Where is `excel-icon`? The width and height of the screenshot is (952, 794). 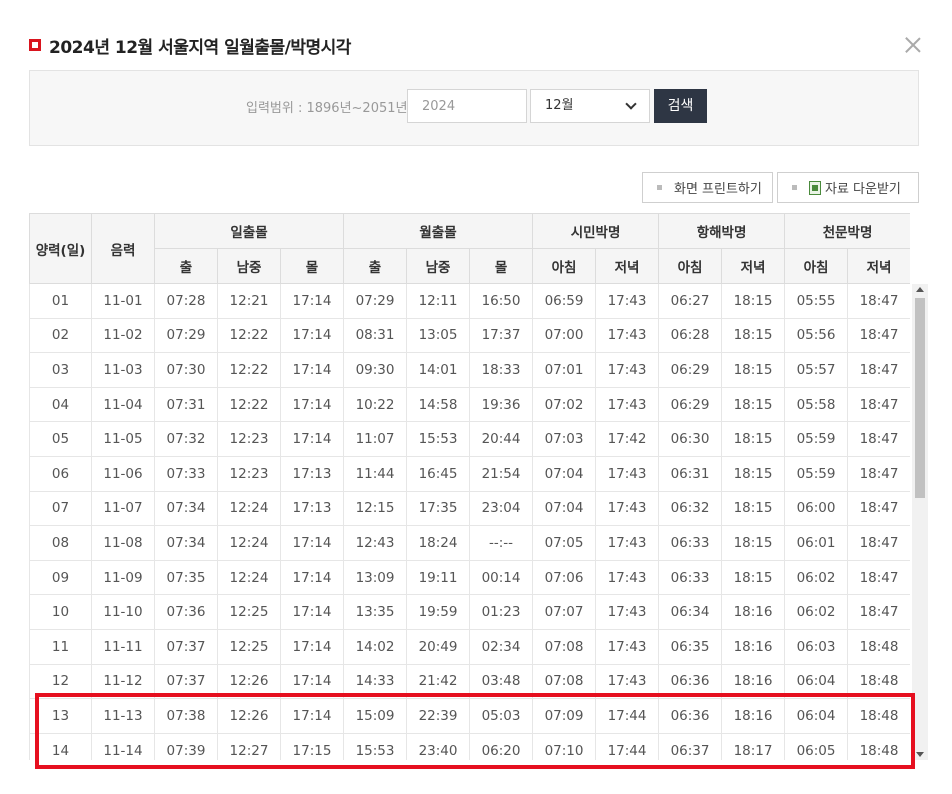 excel-icon is located at coordinates (815, 187).